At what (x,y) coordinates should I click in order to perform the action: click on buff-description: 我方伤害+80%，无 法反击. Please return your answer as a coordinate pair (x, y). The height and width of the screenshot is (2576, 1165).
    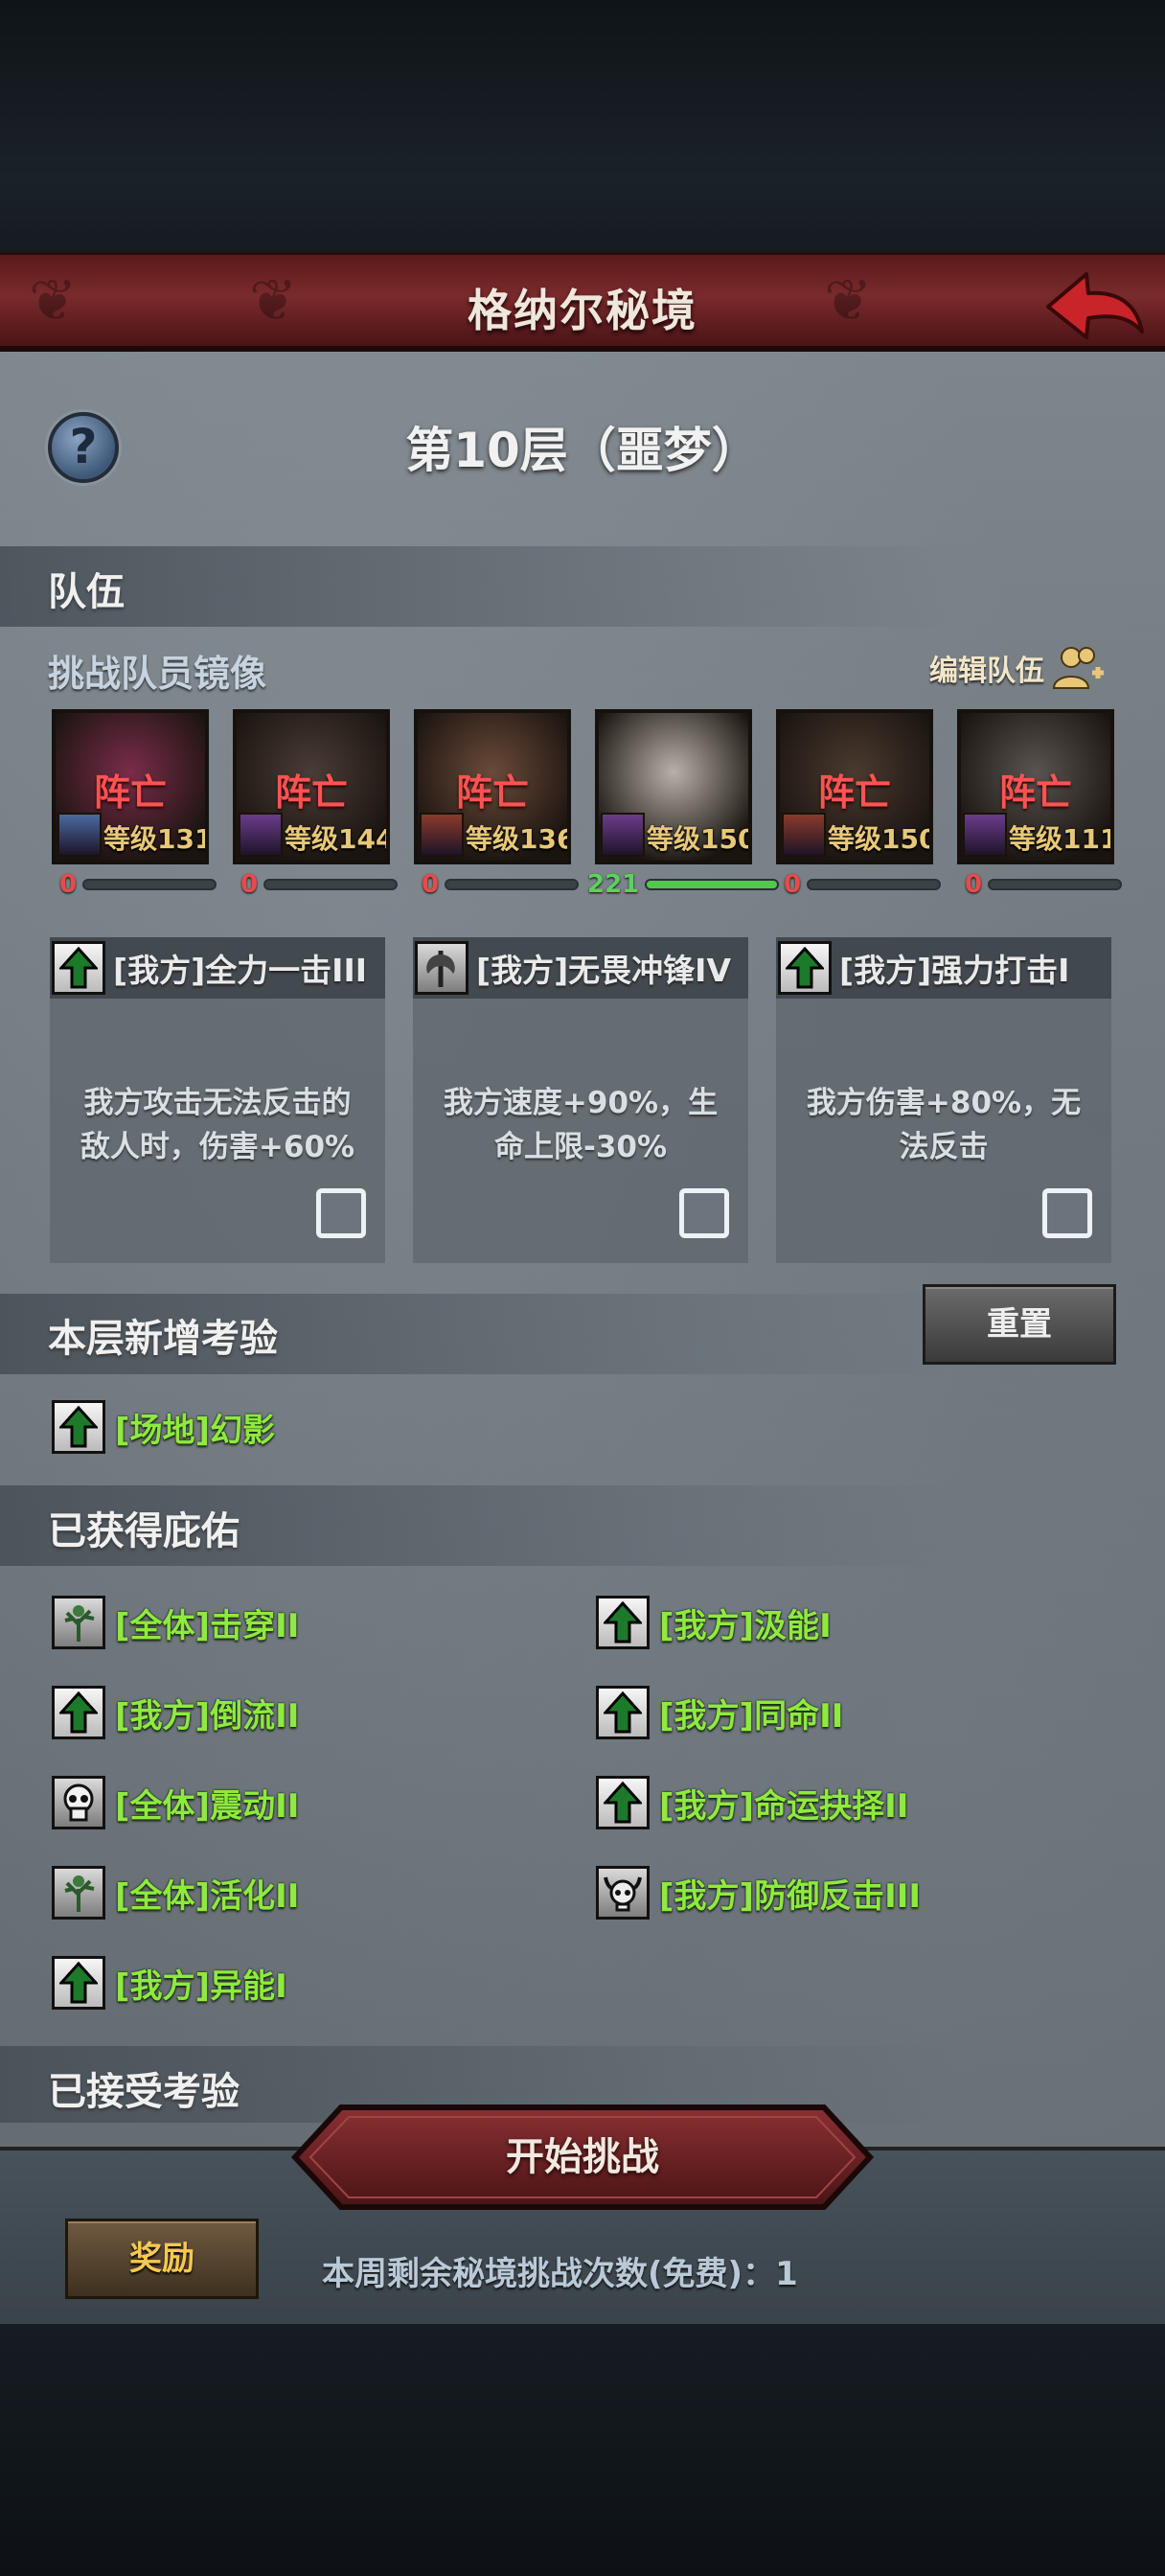
    Looking at the image, I should click on (944, 1125).